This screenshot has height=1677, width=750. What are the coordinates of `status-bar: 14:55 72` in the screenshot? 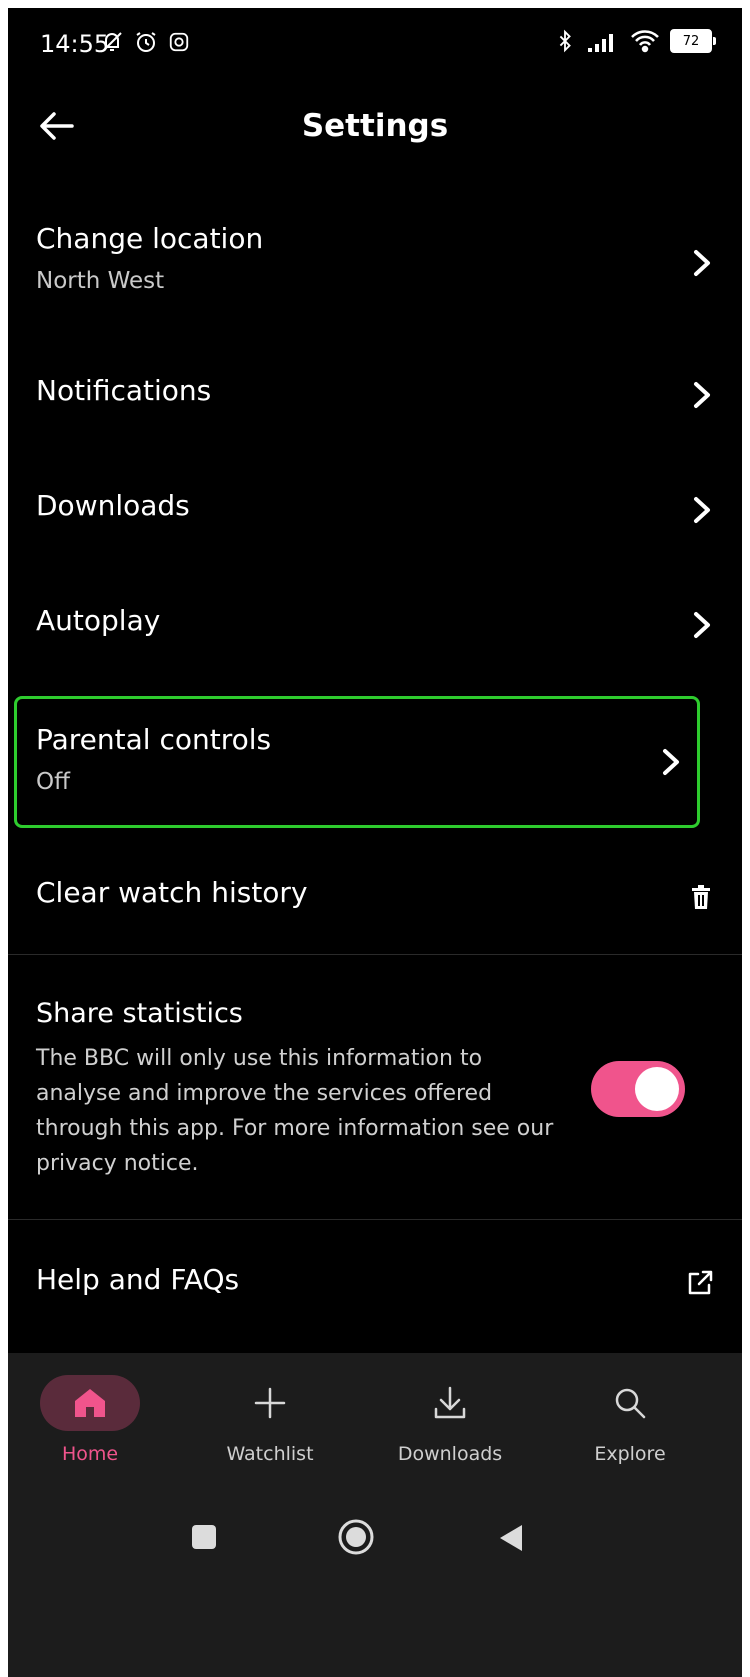 It's located at (375, 43).